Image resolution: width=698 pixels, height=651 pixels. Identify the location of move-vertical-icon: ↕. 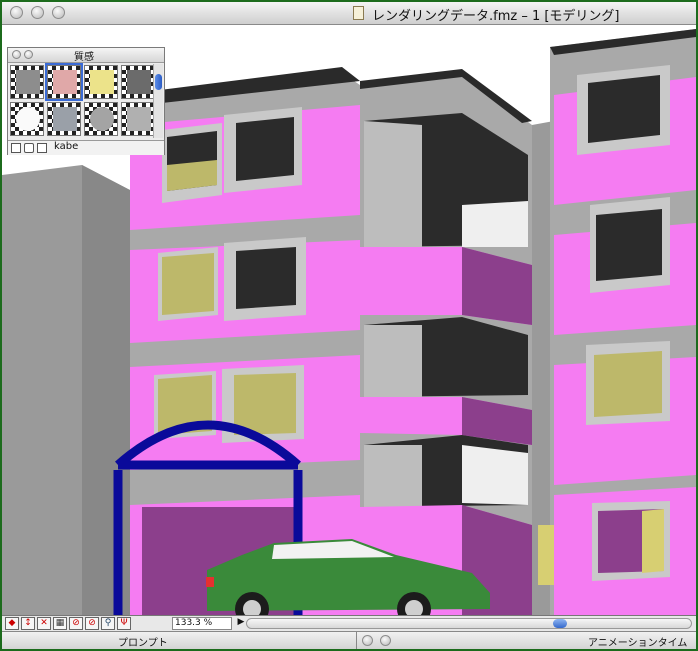
(28, 623).